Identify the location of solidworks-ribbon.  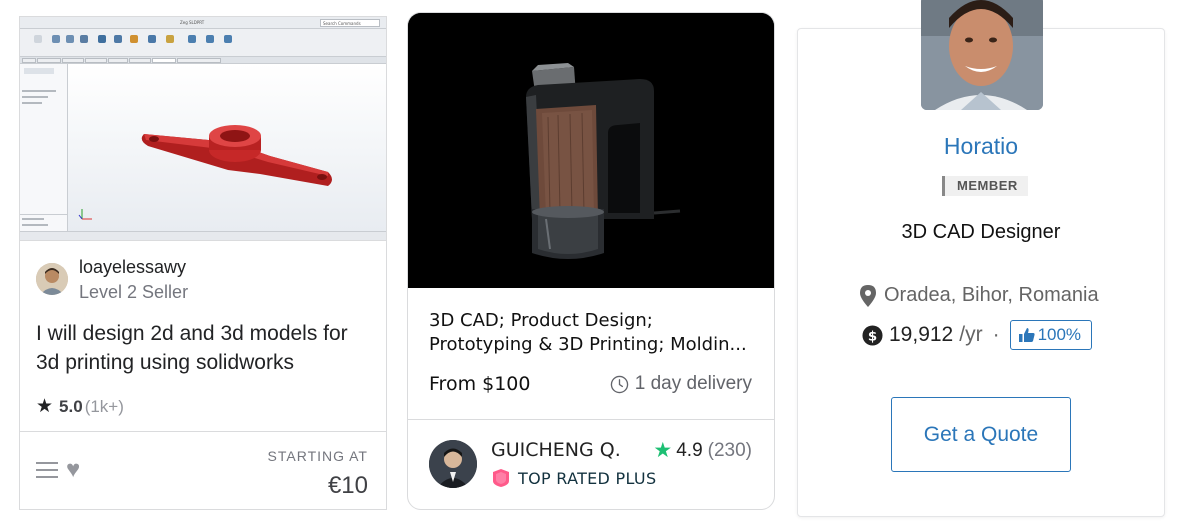
(203, 43).